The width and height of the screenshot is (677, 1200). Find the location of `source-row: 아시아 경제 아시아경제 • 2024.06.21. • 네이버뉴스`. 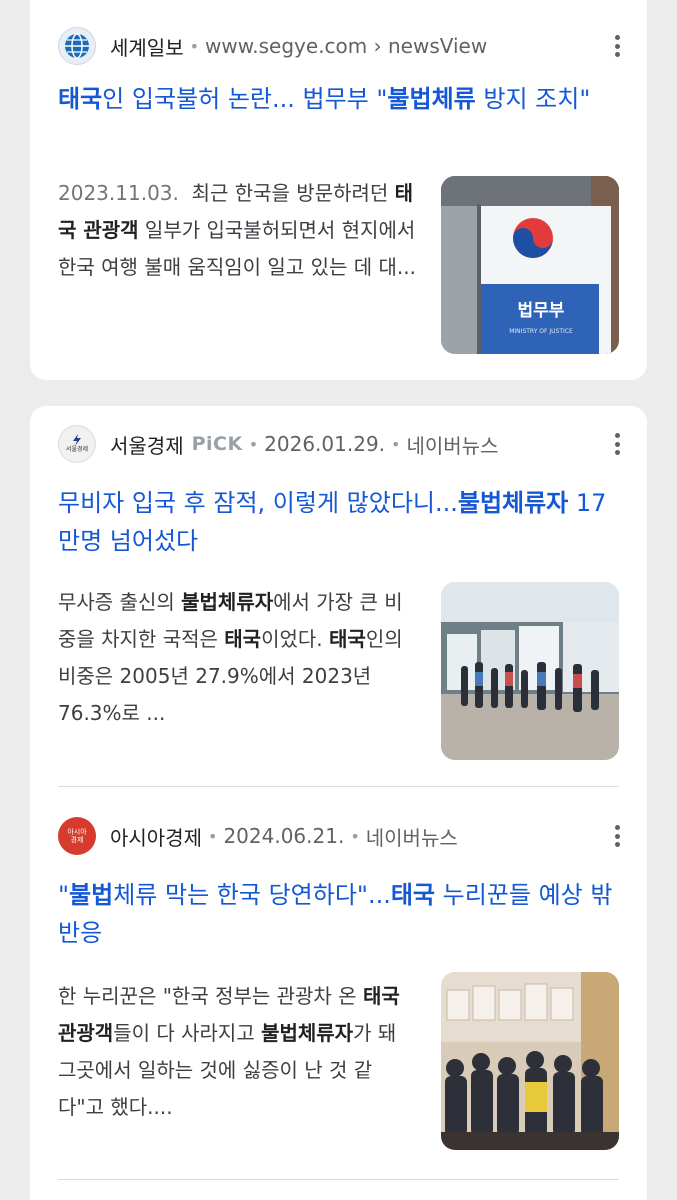

source-row: 아시아 경제 아시아경제 • 2024.06.21. • 네이버뉴스 is located at coordinates (339, 836).